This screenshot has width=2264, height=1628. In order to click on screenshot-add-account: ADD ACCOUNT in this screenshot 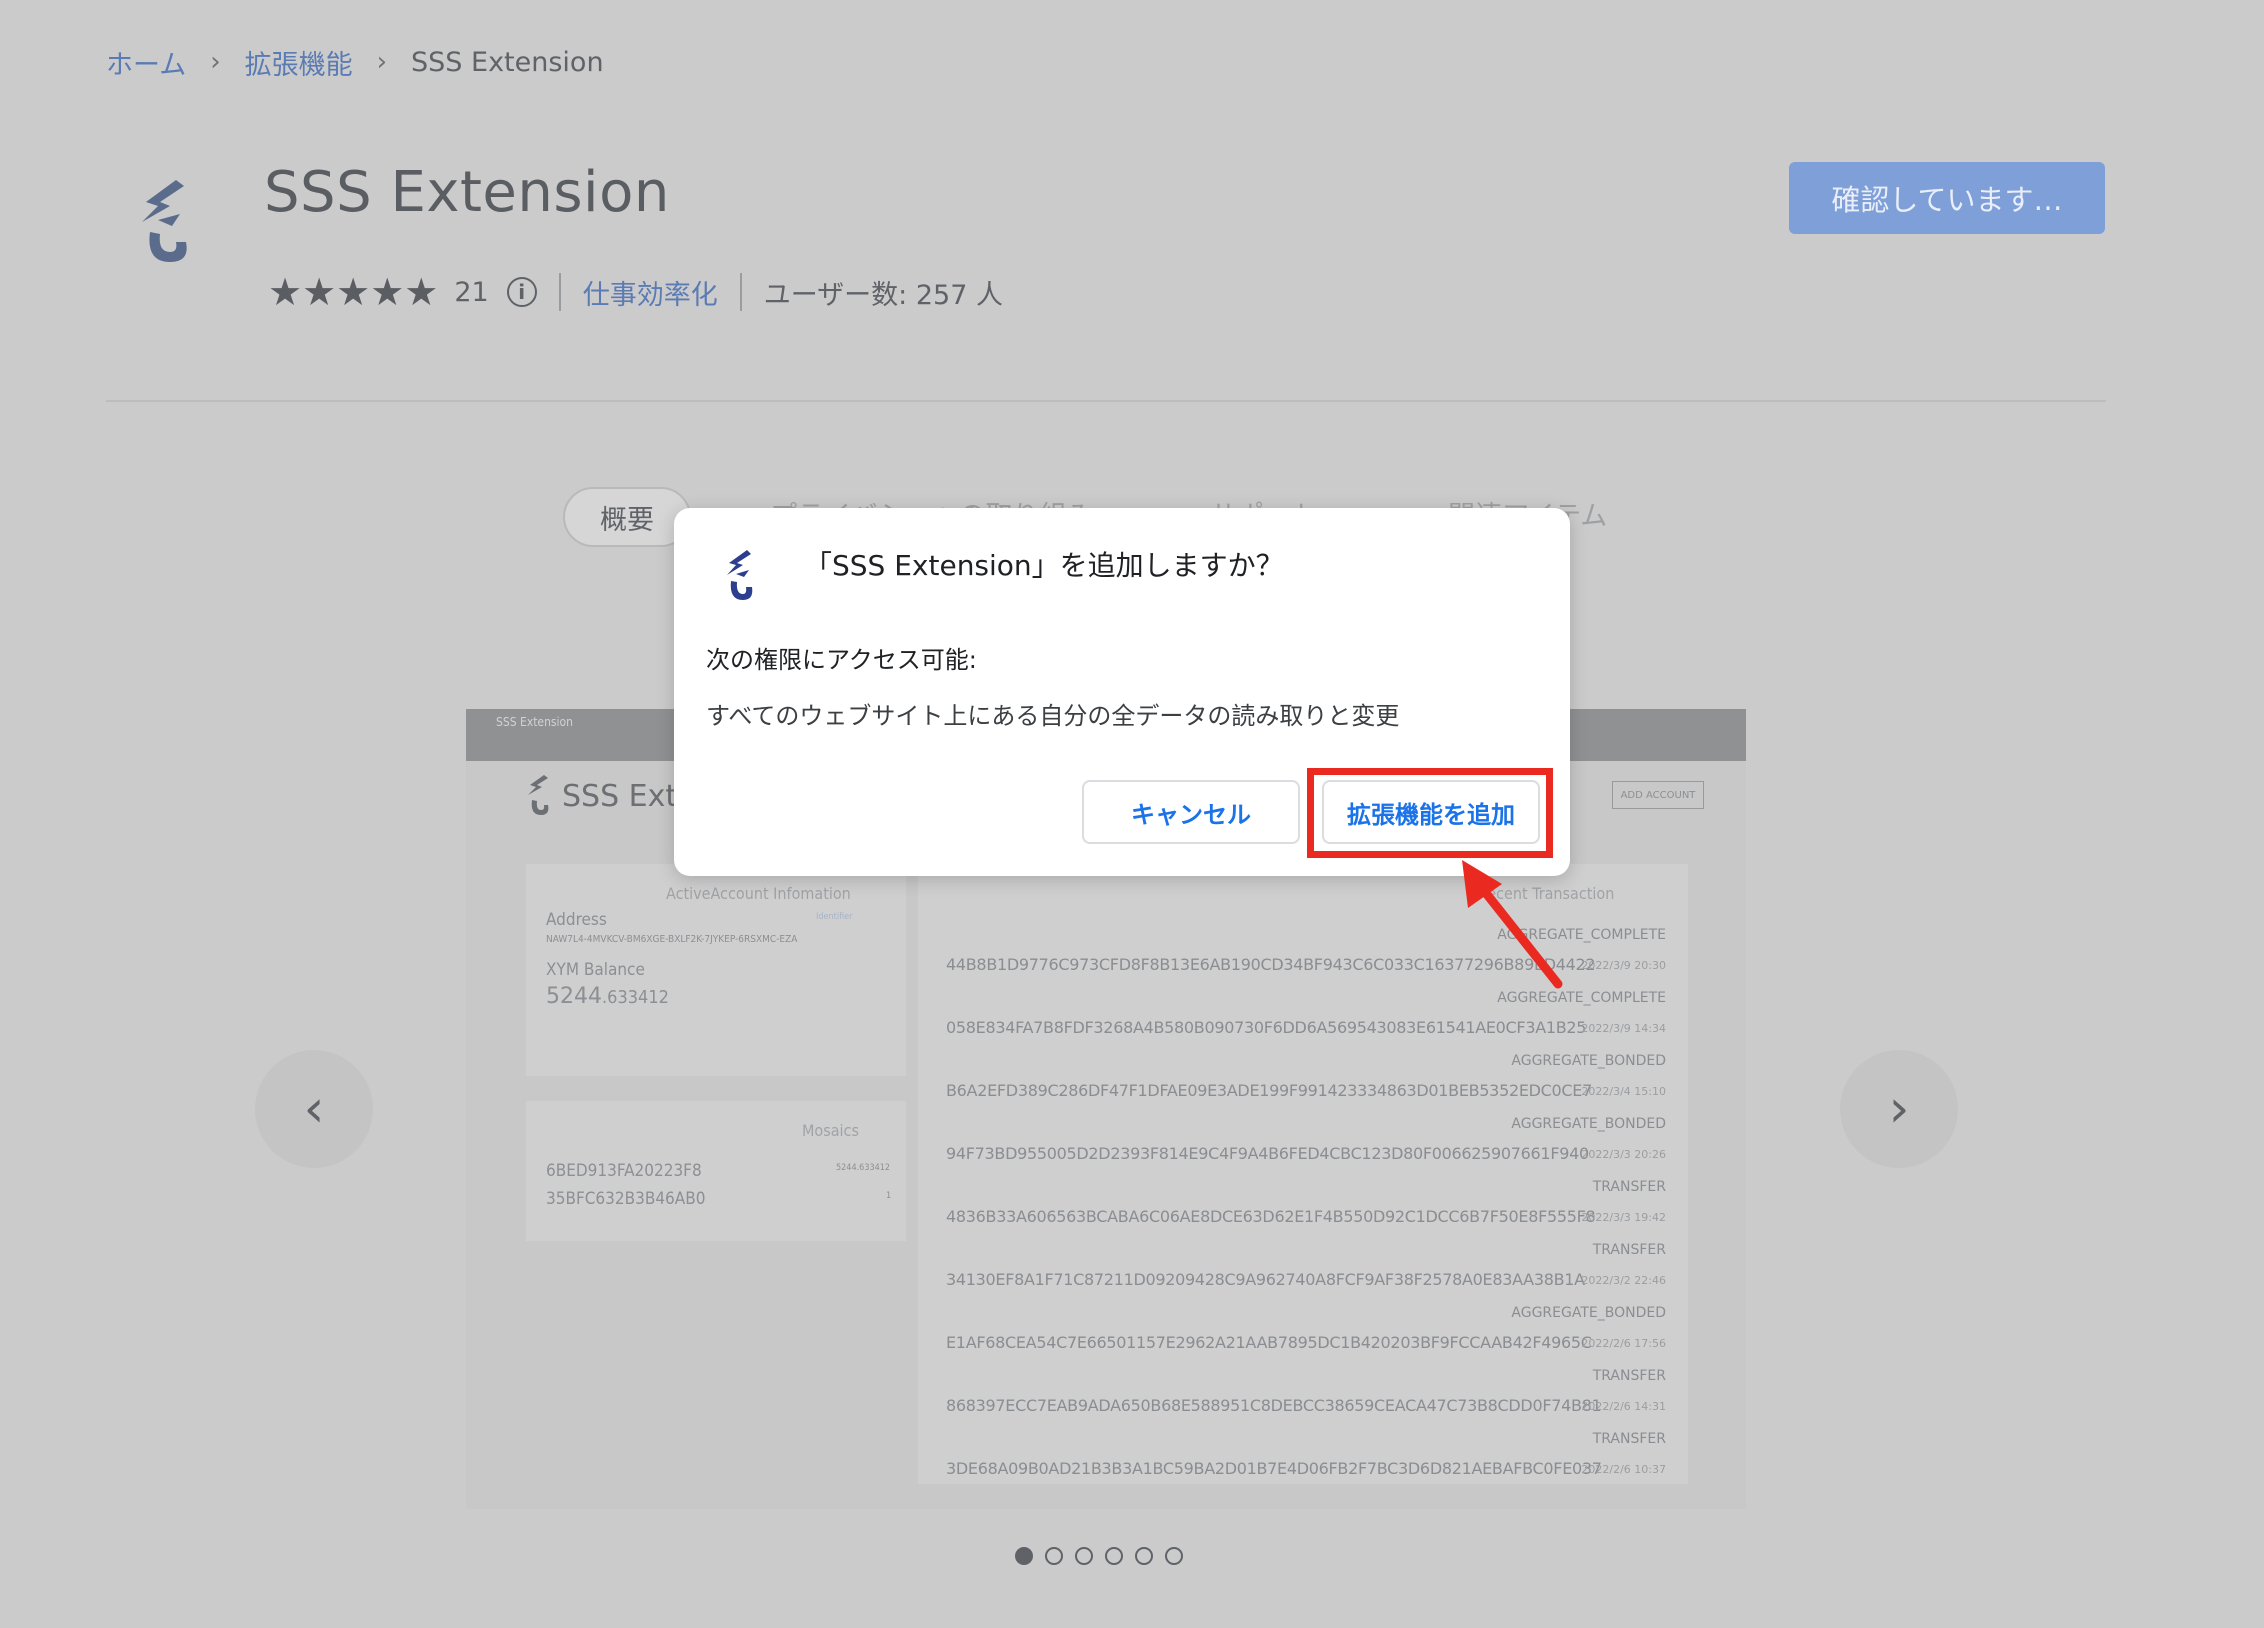, I will do `click(1658, 795)`.